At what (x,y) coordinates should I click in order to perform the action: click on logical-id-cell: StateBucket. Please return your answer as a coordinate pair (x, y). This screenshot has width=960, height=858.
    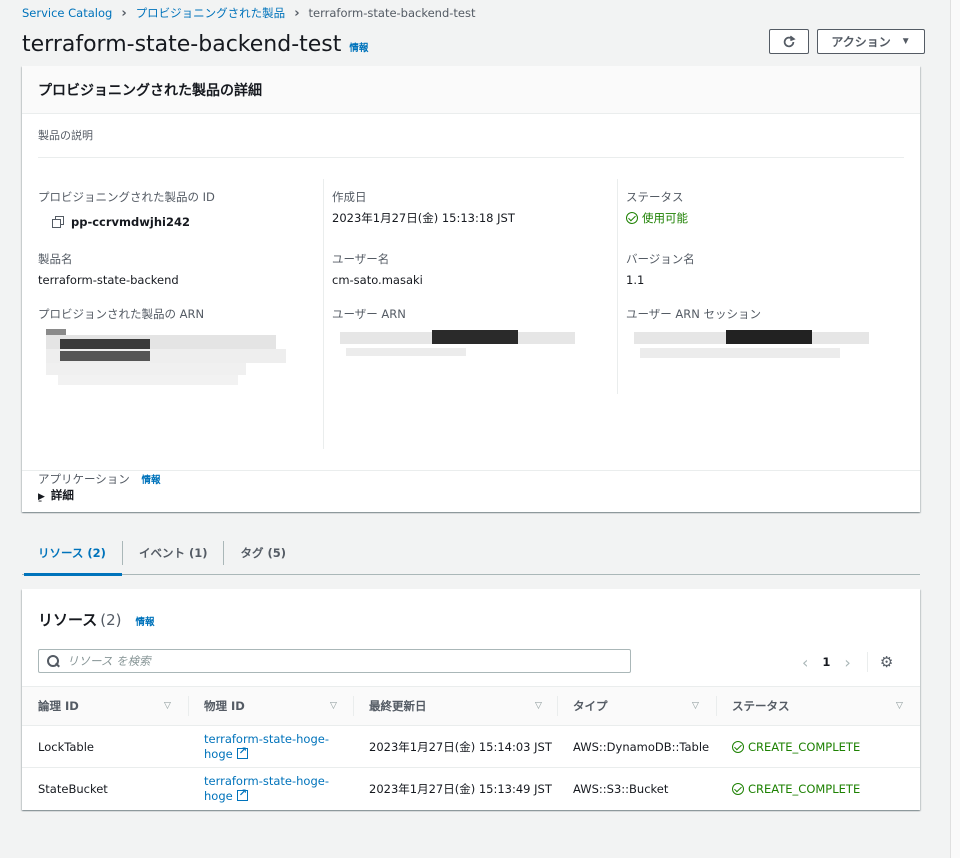
    Looking at the image, I should click on (73, 789).